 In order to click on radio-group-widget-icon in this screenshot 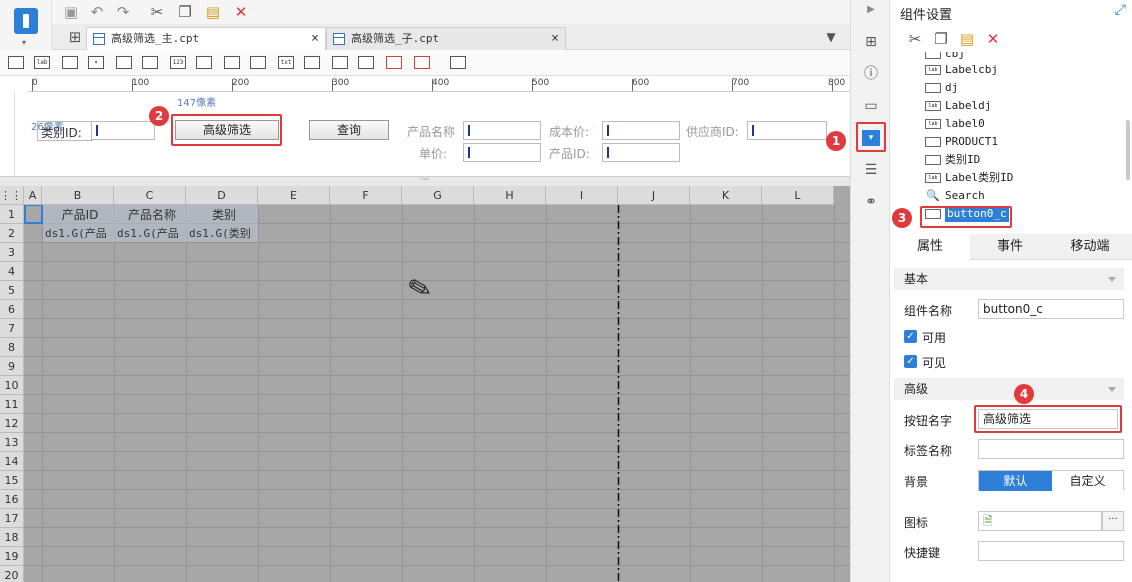, I will do `click(150, 62)`.